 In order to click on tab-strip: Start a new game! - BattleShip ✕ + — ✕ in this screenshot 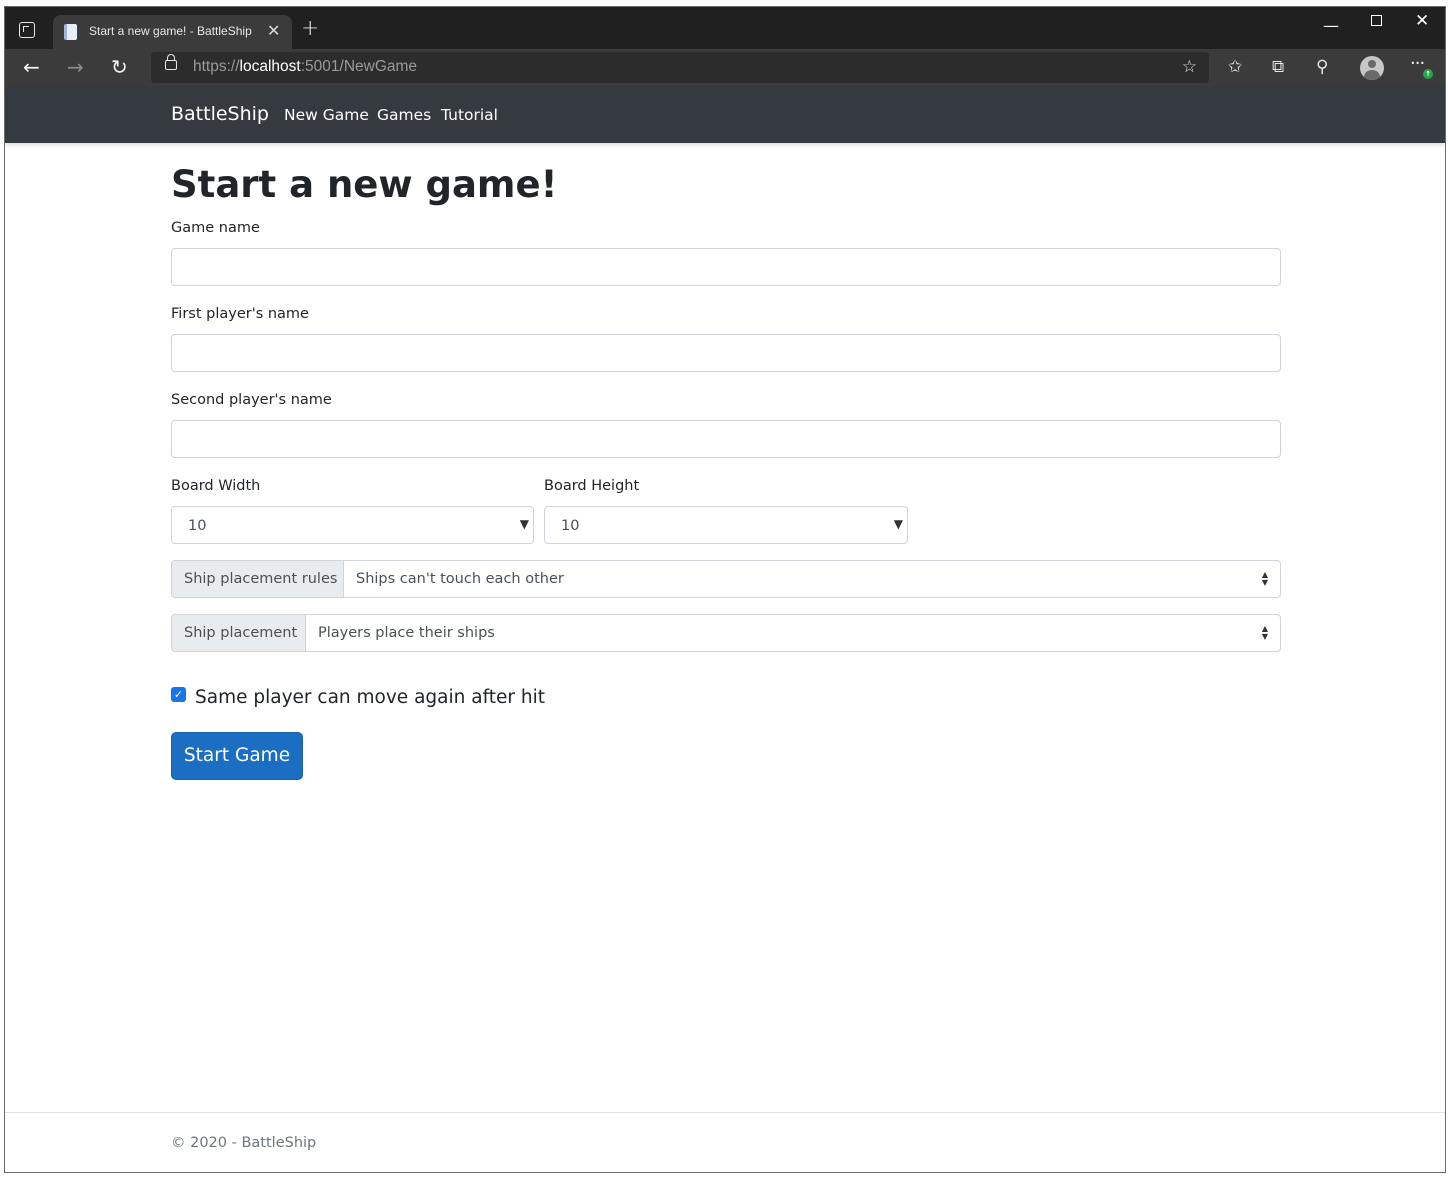, I will do `click(725, 28)`.